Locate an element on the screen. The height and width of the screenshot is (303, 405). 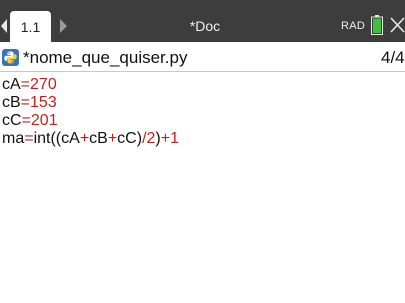
battery-icon is located at coordinates (377, 25).